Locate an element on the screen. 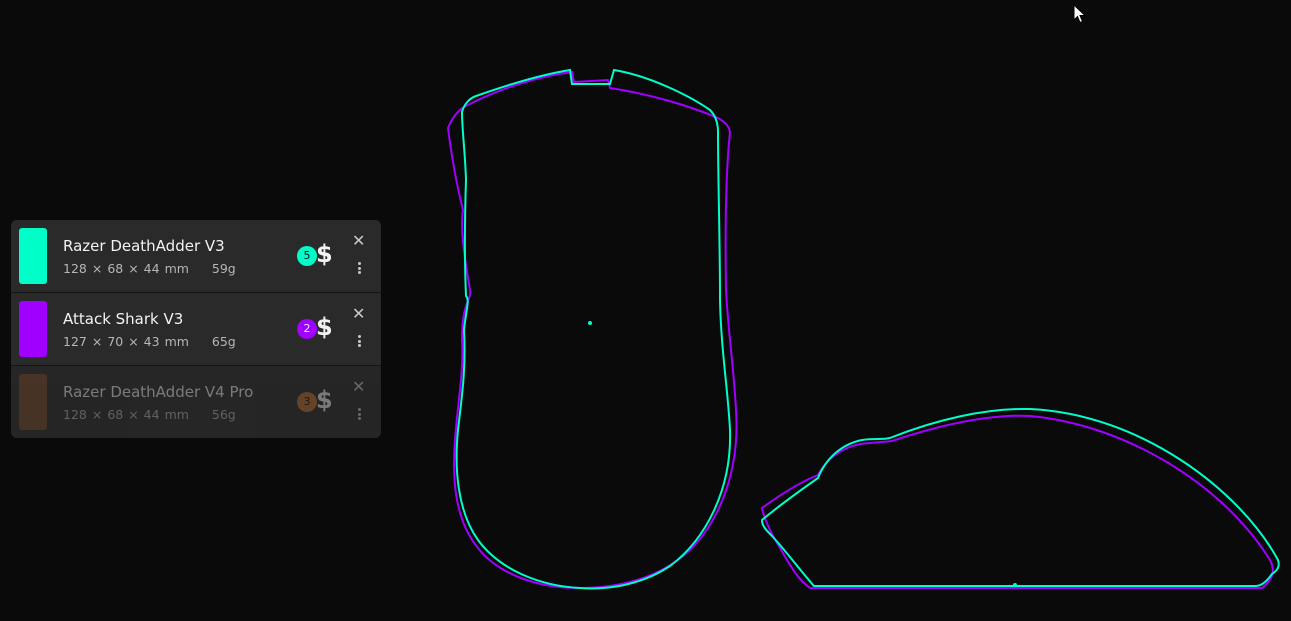  top-view-center-dot is located at coordinates (590, 323).